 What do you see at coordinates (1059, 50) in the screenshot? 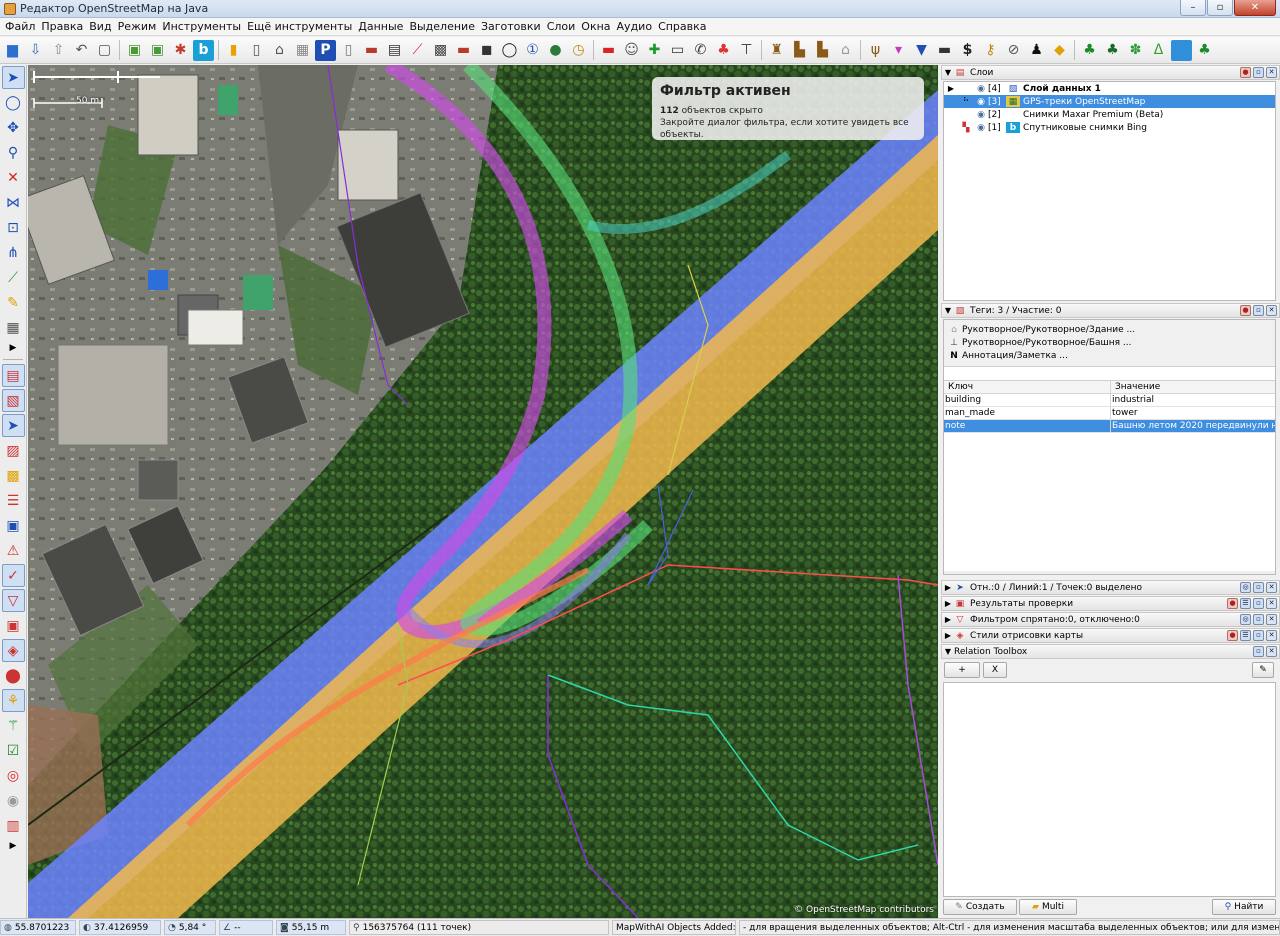
I see `preset-bag-icon: ◆` at bounding box center [1059, 50].